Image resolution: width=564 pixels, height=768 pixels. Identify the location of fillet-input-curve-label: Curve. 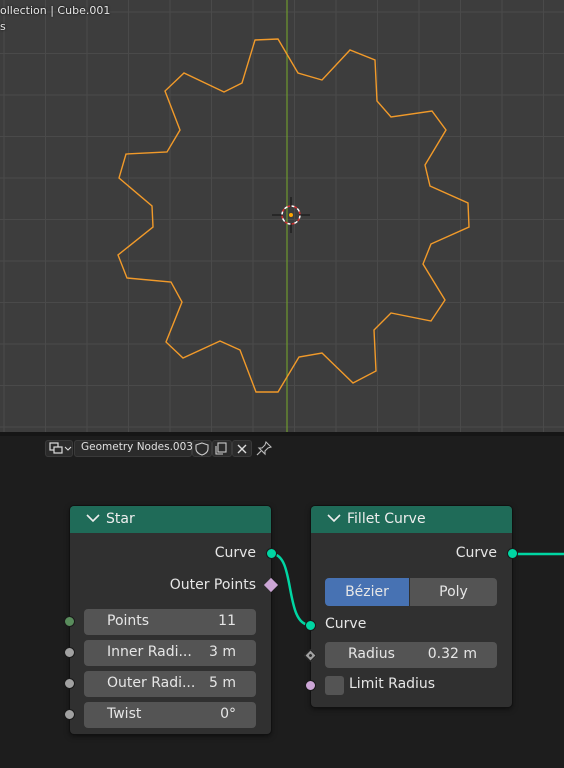
(346, 624).